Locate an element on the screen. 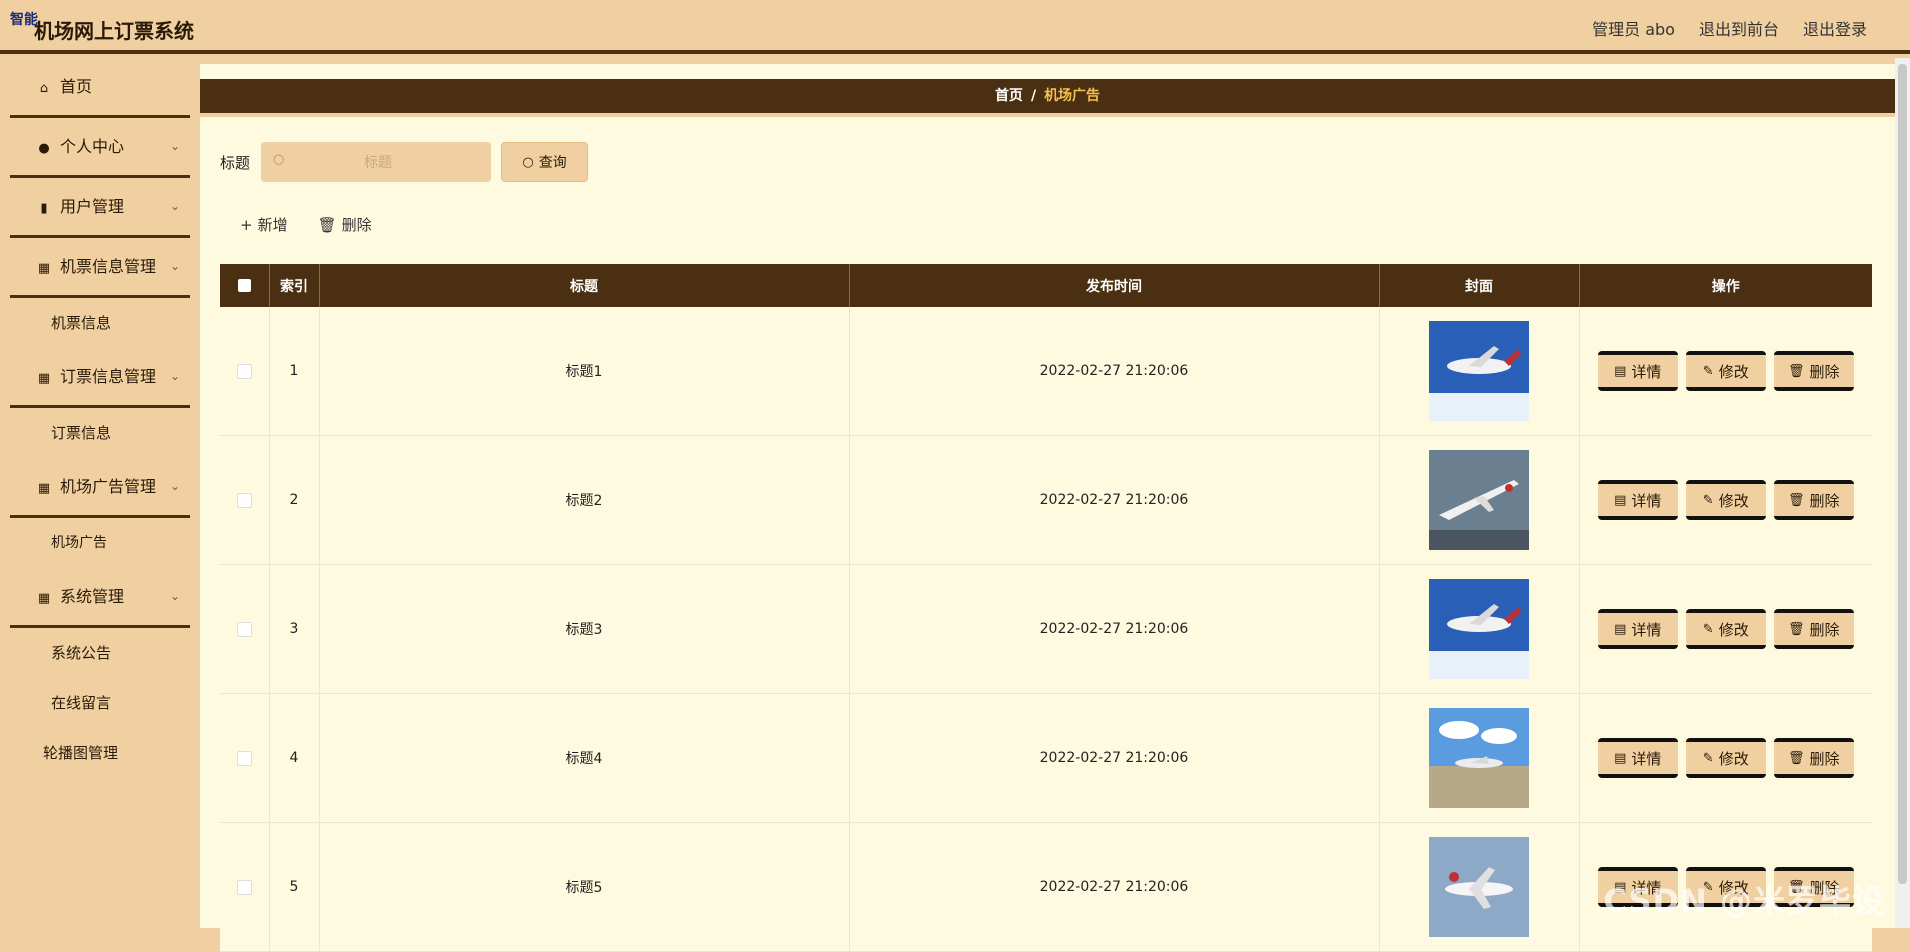 The height and width of the screenshot is (952, 1910). action-row: + 新增 🗑 删除 is located at coordinates (306, 224).